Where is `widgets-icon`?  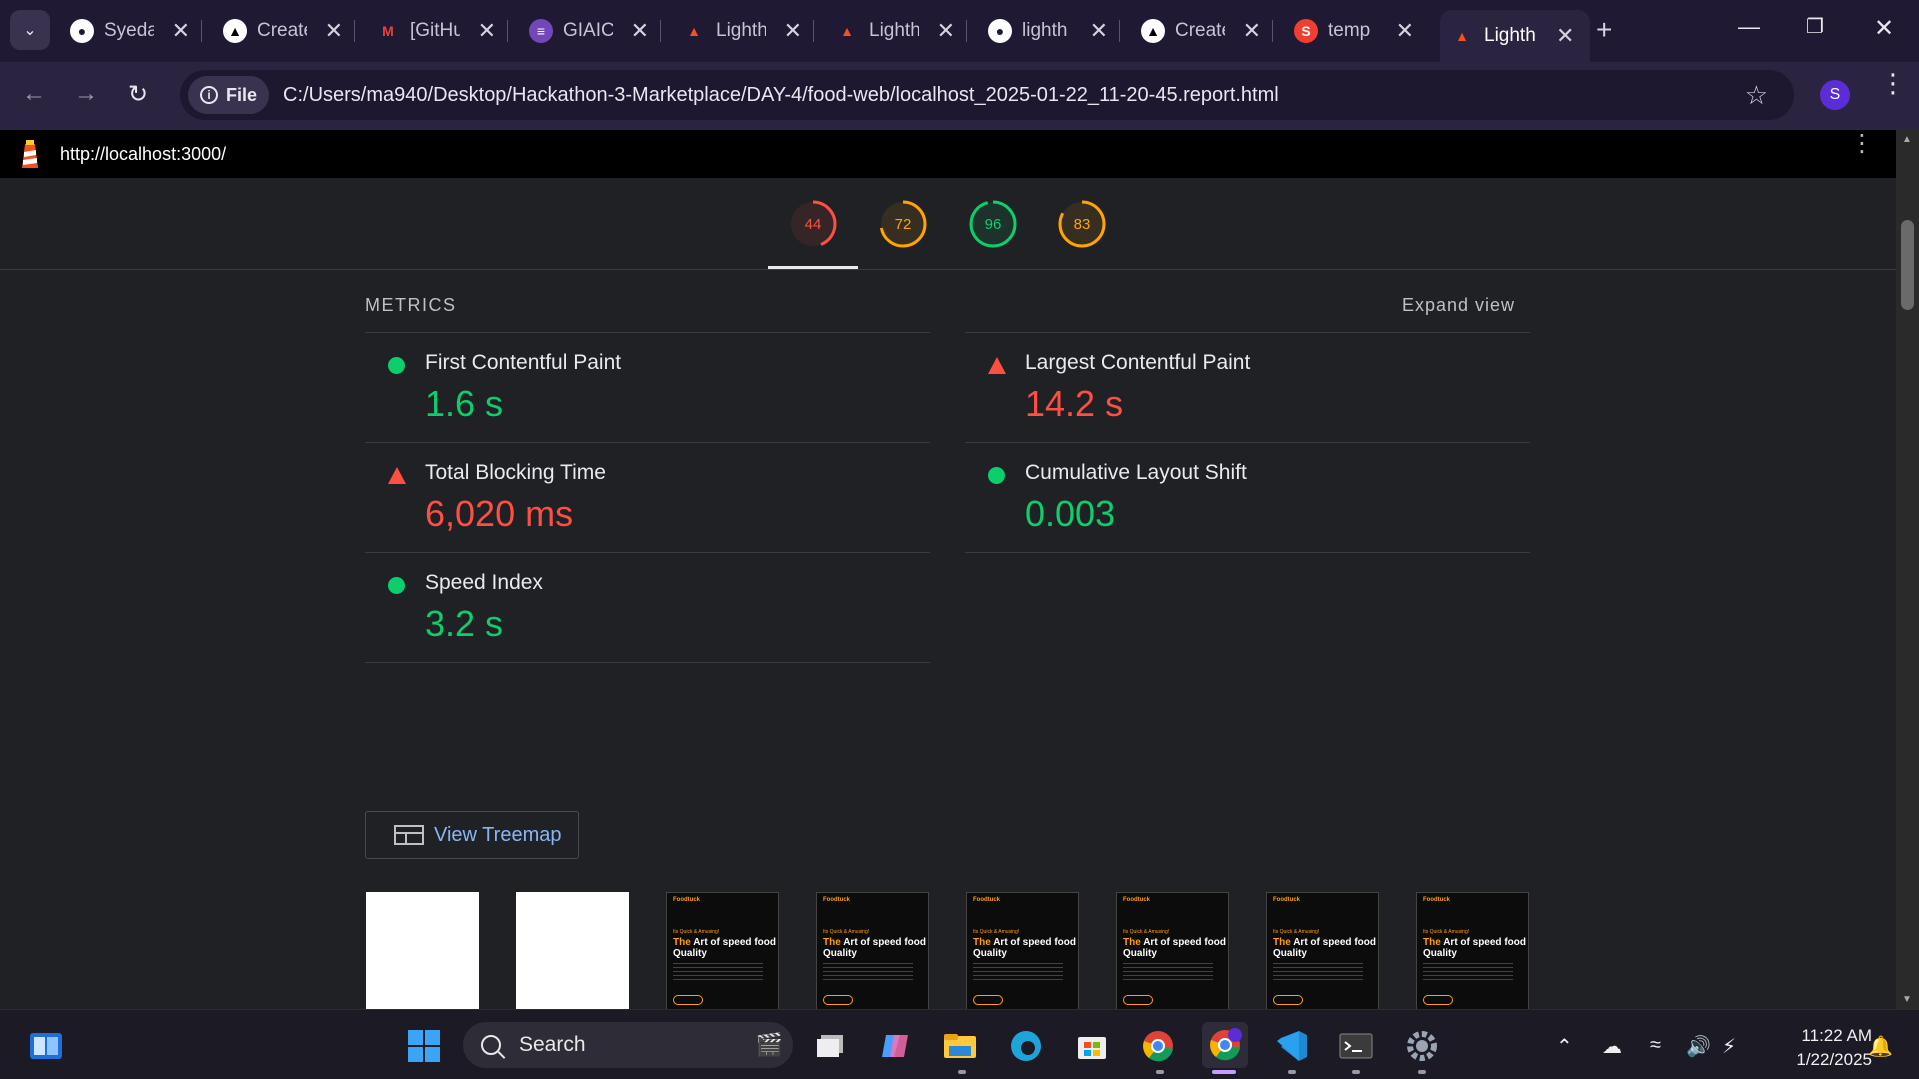
widgets-icon is located at coordinates (46, 1046).